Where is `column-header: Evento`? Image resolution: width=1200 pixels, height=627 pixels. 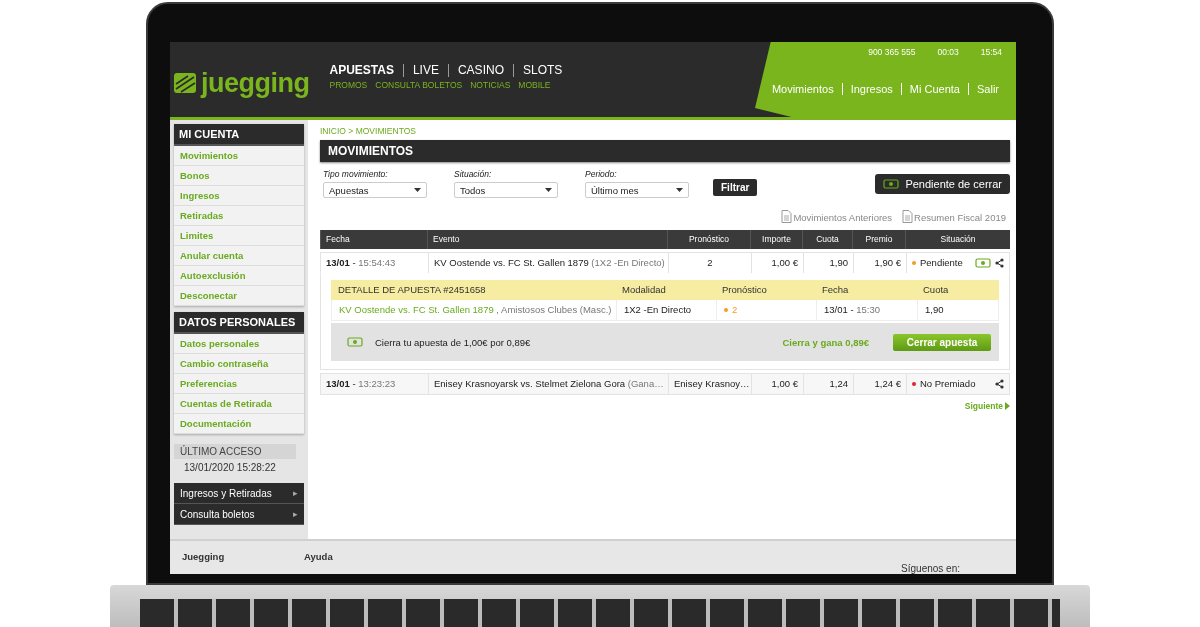 column-header: Evento is located at coordinates (547, 239).